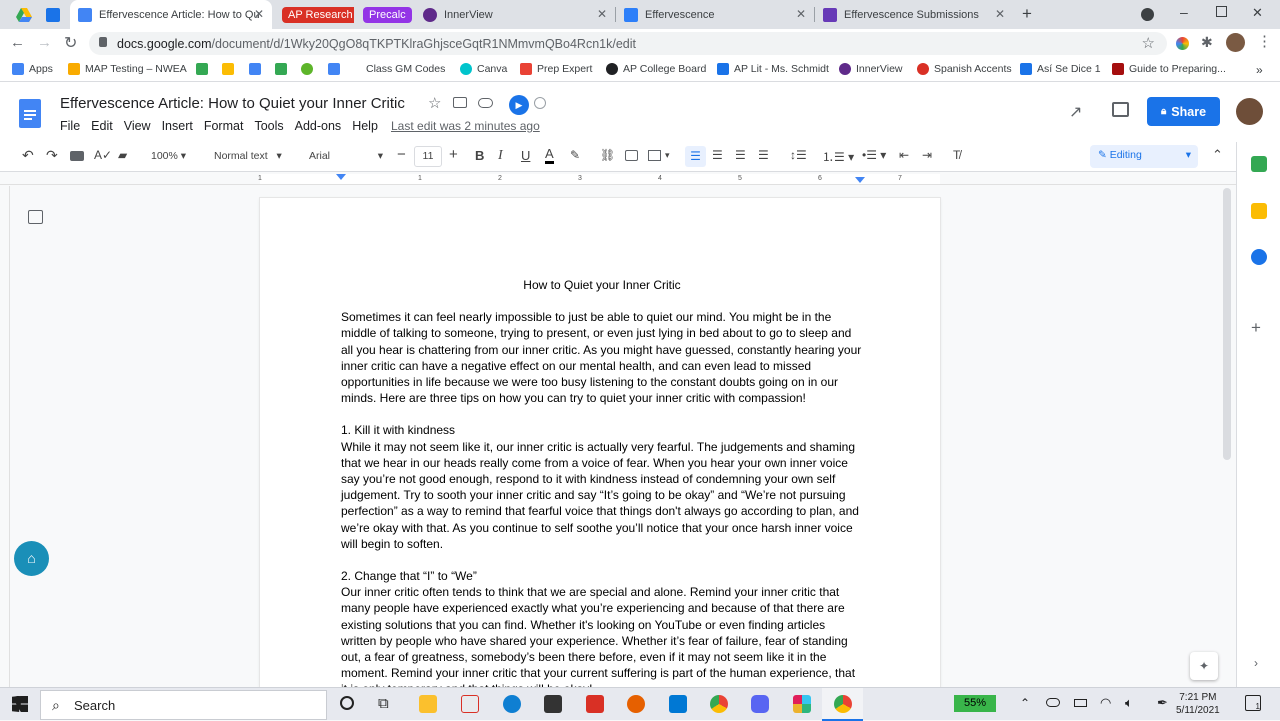 The height and width of the screenshot is (721, 1280). Describe the element at coordinates (874, 155) in the screenshot. I see `bulleted-list-icon: •☰ ▾` at that location.